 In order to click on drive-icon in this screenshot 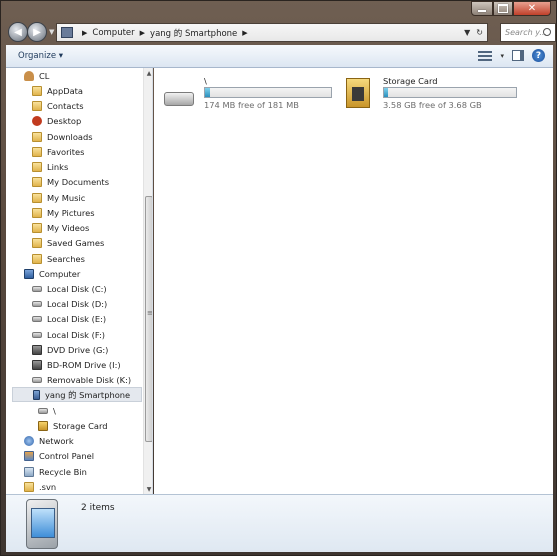, I will do `click(43, 410)`.